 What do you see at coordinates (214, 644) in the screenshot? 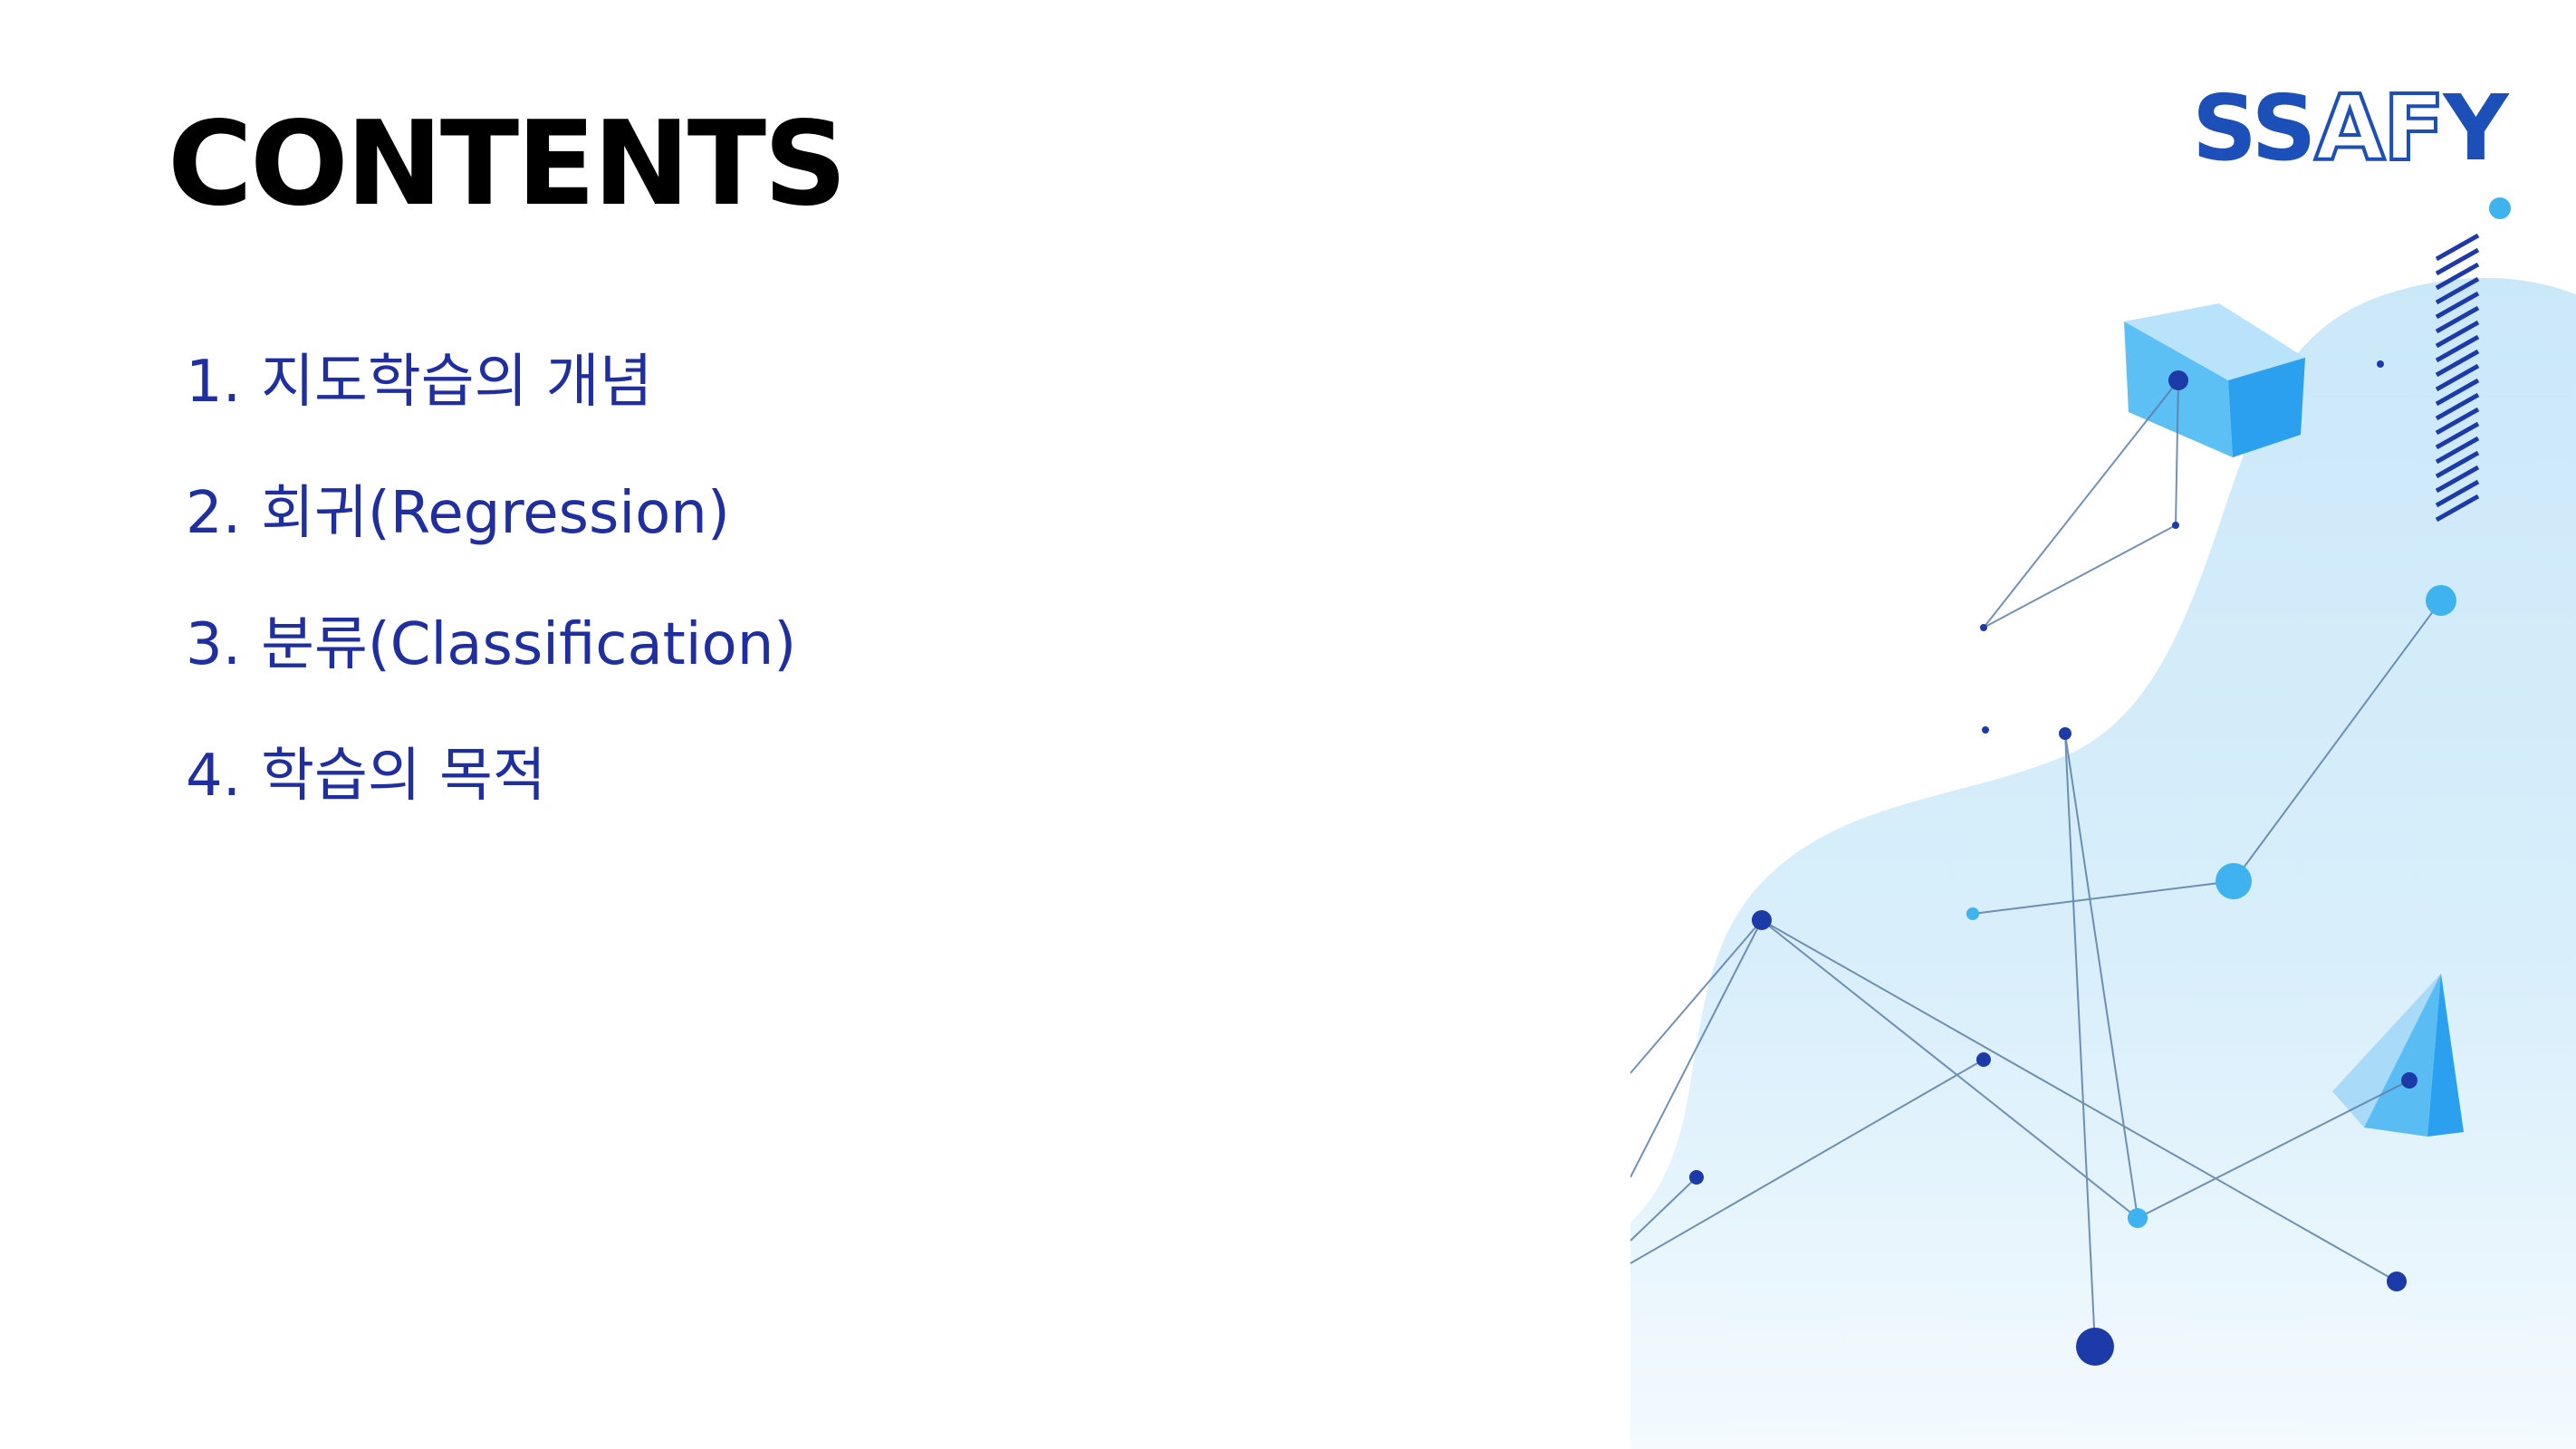
I see `item-number: 3.` at bounding box center [214, 644].